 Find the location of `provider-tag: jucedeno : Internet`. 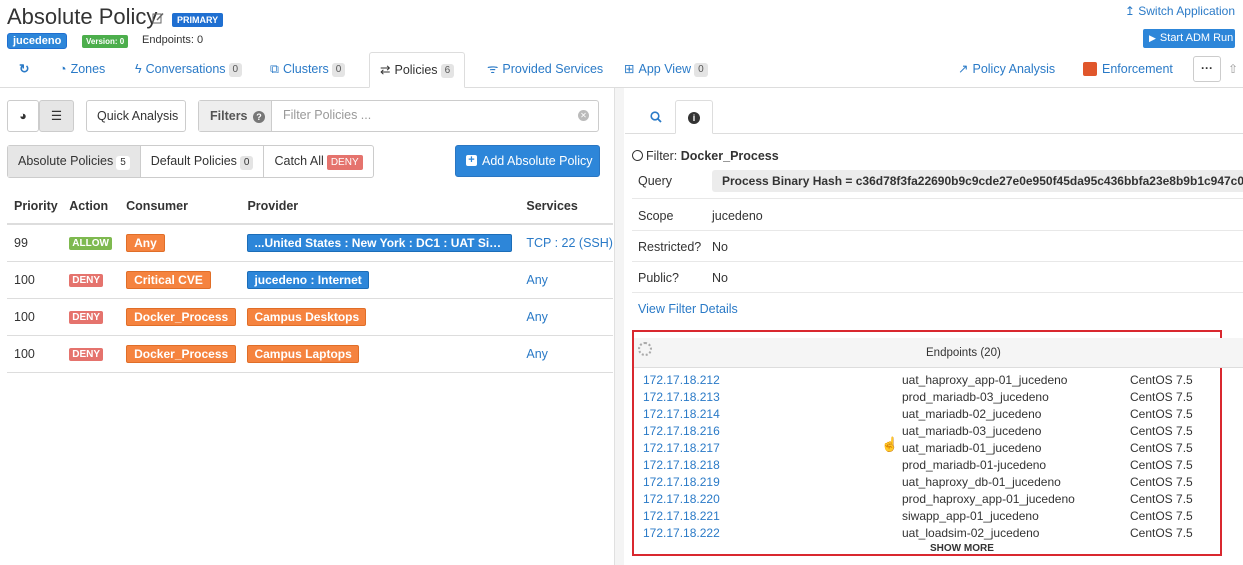

provider-tag: jucedeno : Internet is located at coordinates (308, 279).